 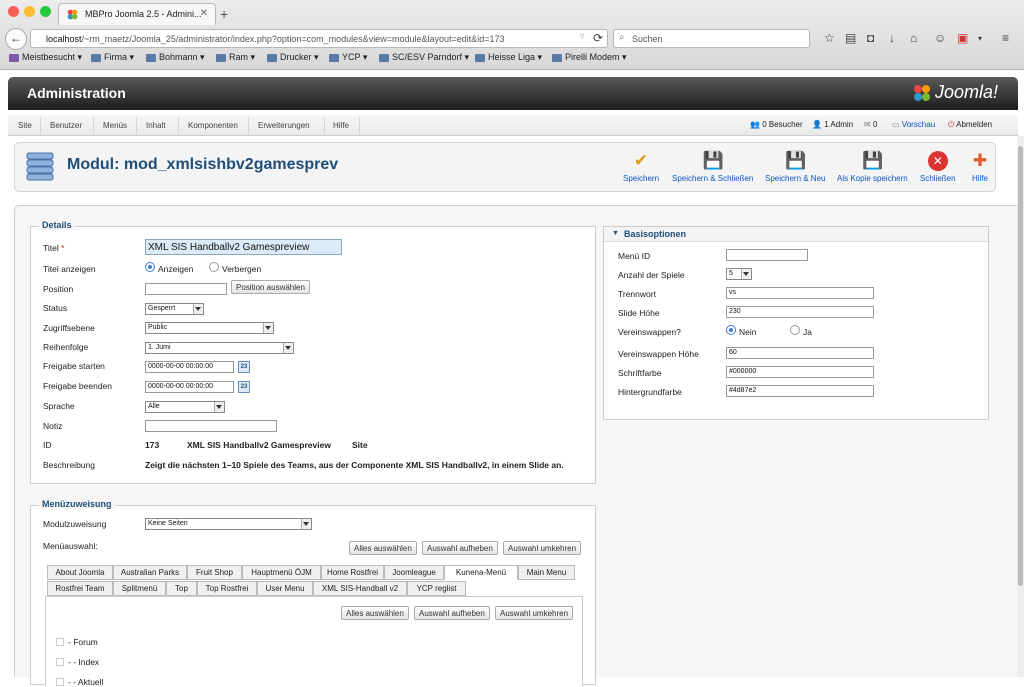 I want to click on tab-top: Top, so click(x=181, y=588).